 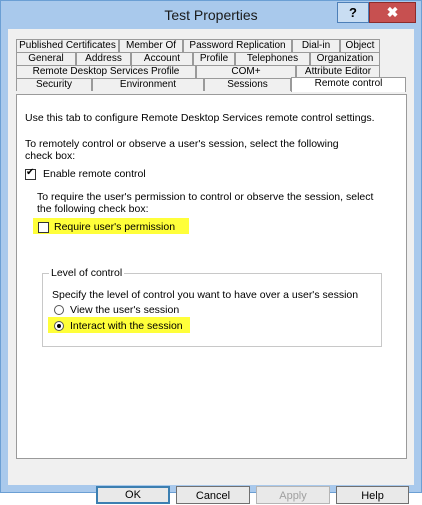 I want to click on tab-com-plus: COM+, so click(x=246, y=71).